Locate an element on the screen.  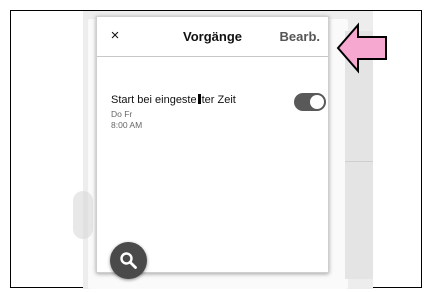
routine-title-part-1: Start bei eingeste is located at coordinates (154, 100).